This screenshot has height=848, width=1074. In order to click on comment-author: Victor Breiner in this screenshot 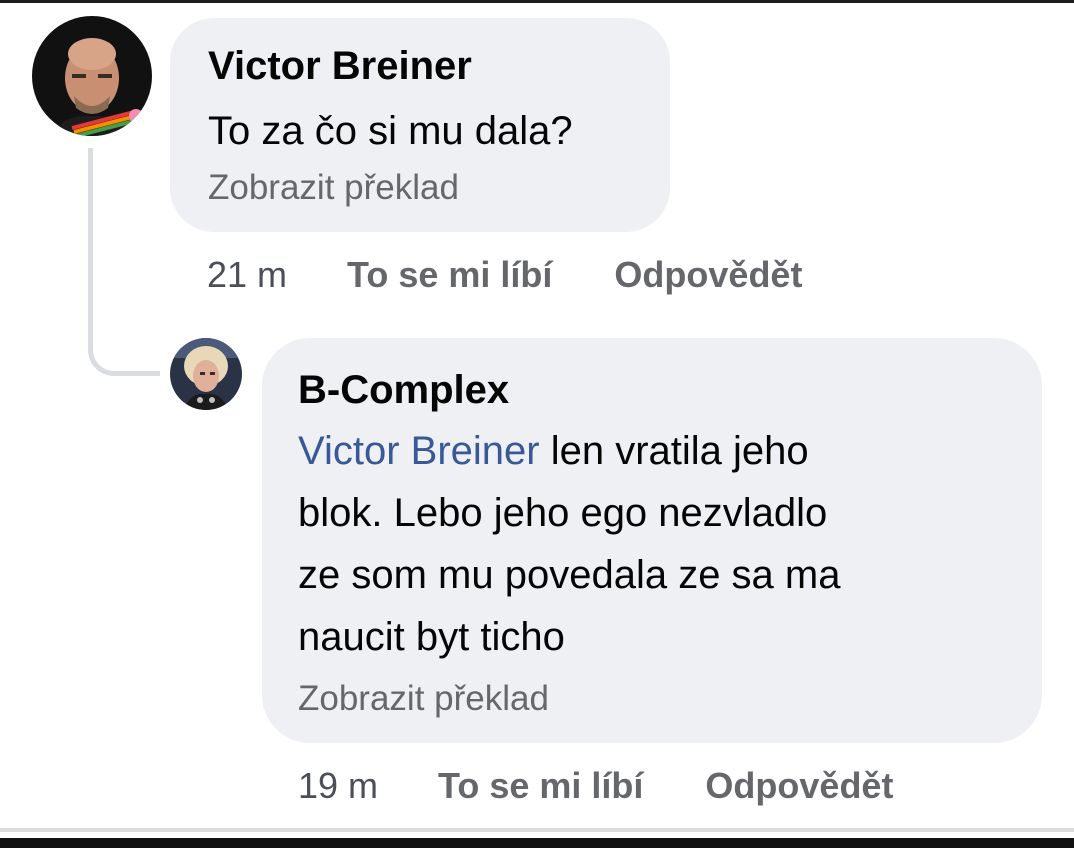, I will do `click(340, 66)`.